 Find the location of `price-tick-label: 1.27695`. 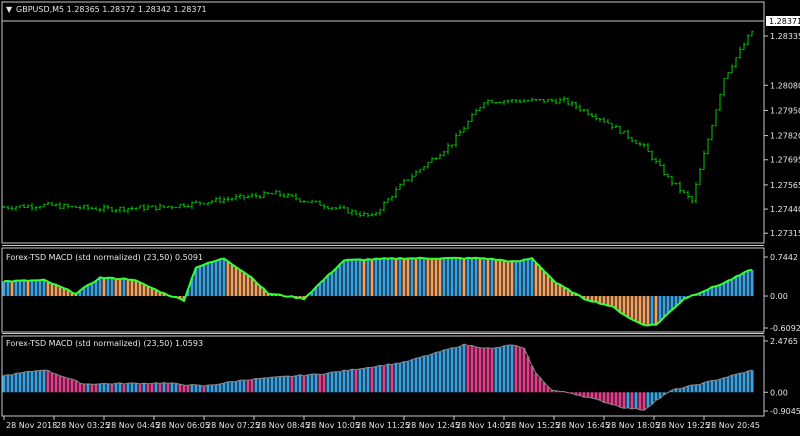

price-tick-label: 1.27695 is located at coordinates (785, 160).